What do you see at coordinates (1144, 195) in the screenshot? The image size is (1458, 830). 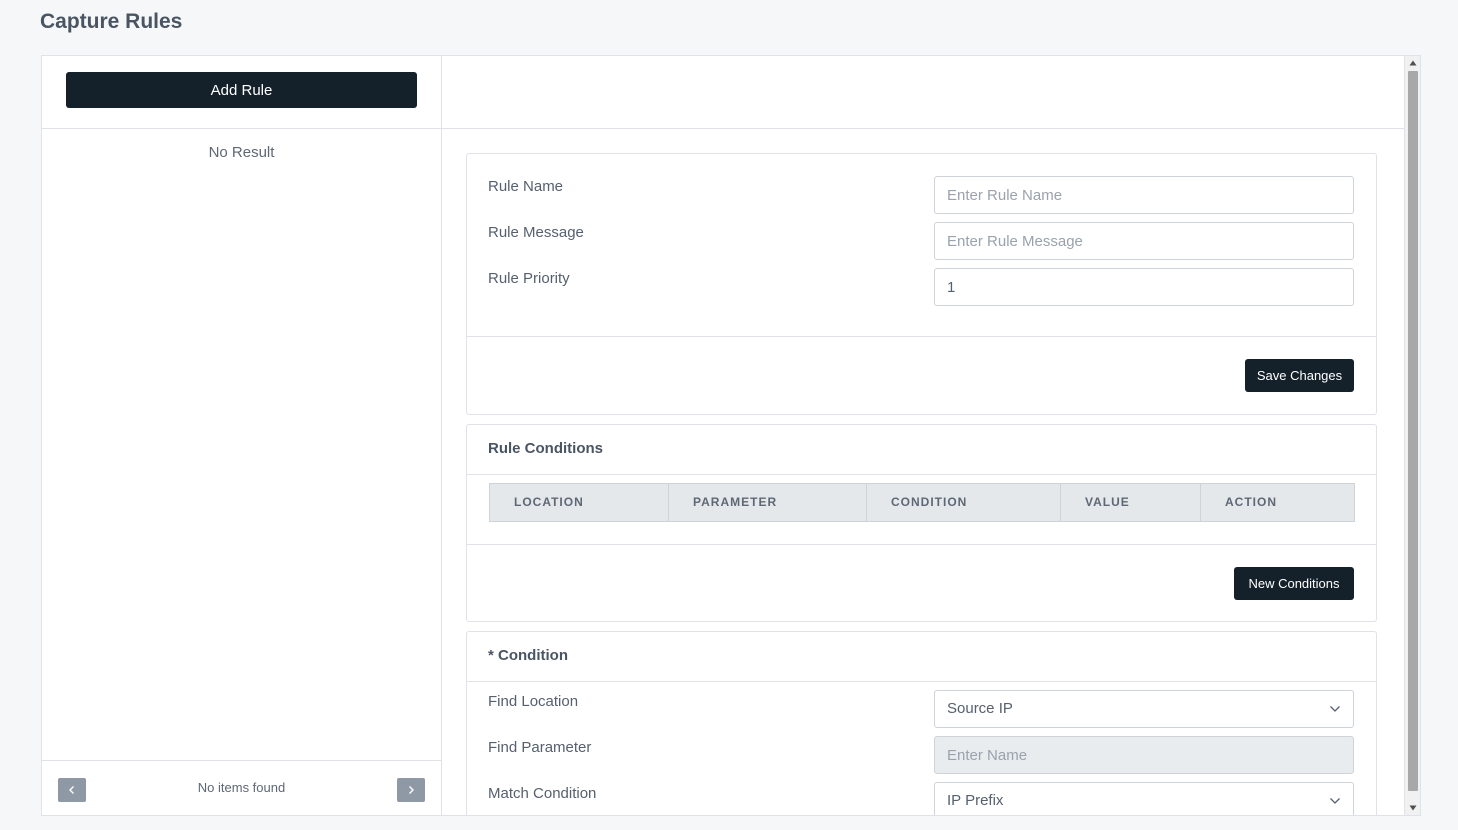 I see `rule-name-input` at bounding box center [1144, 195].